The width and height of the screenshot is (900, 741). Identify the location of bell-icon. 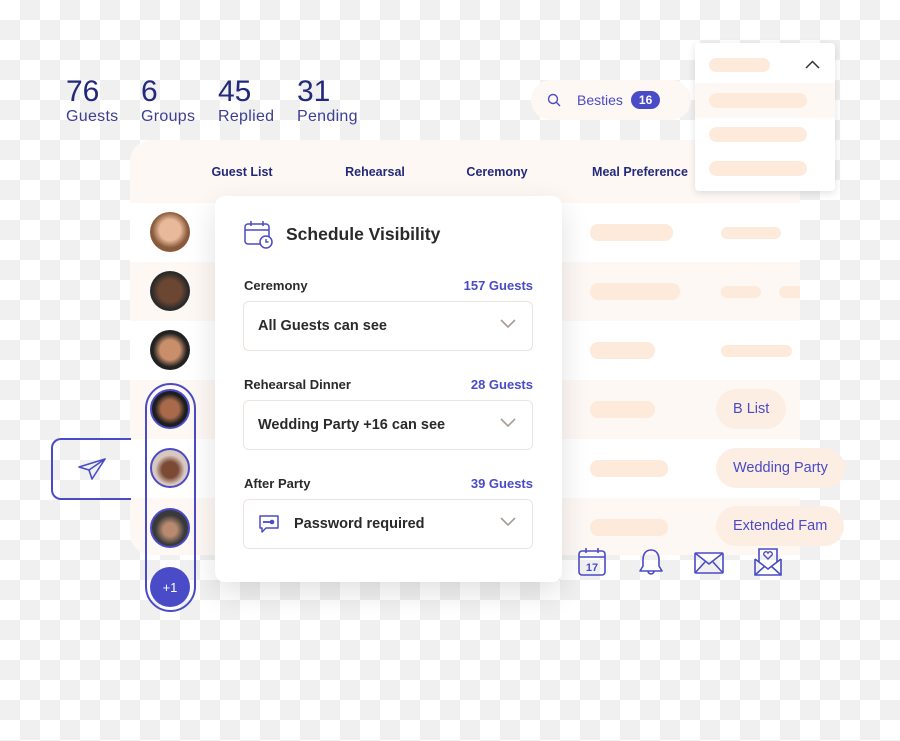
(651, 562).